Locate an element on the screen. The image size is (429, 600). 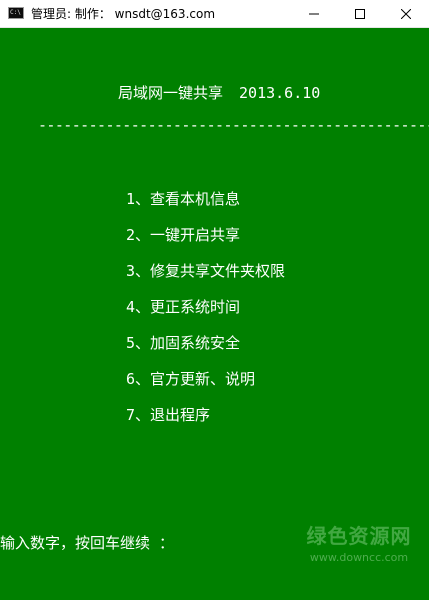
minimize-icon is located at coordinates (314, 13).